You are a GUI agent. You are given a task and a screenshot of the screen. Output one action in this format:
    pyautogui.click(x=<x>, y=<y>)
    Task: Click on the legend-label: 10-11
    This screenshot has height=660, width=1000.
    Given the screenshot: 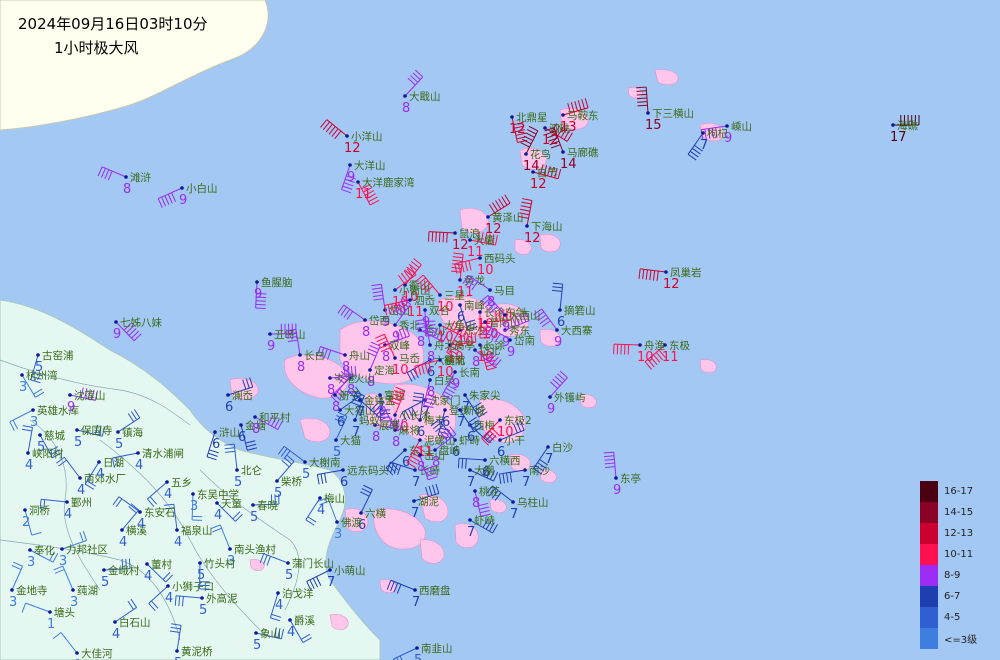 What is the action you would take?
    pyautogui.click(x=959, y=554)
    